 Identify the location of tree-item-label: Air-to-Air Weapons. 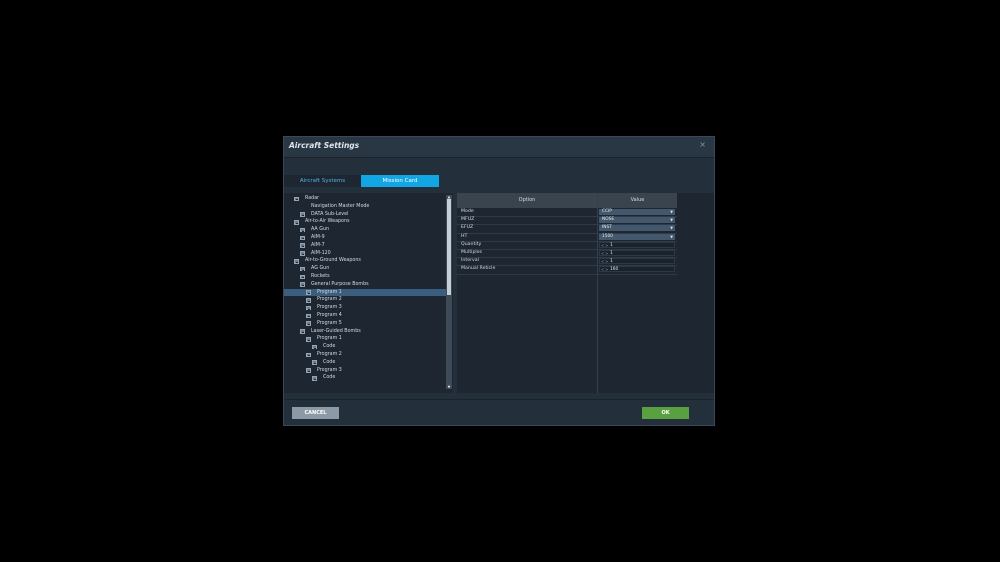
(327, 222).